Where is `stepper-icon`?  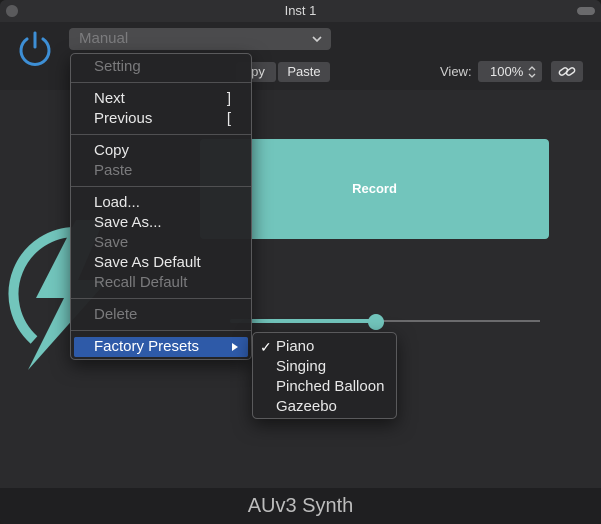
stepper-icon is located at coordinates (532, 72).